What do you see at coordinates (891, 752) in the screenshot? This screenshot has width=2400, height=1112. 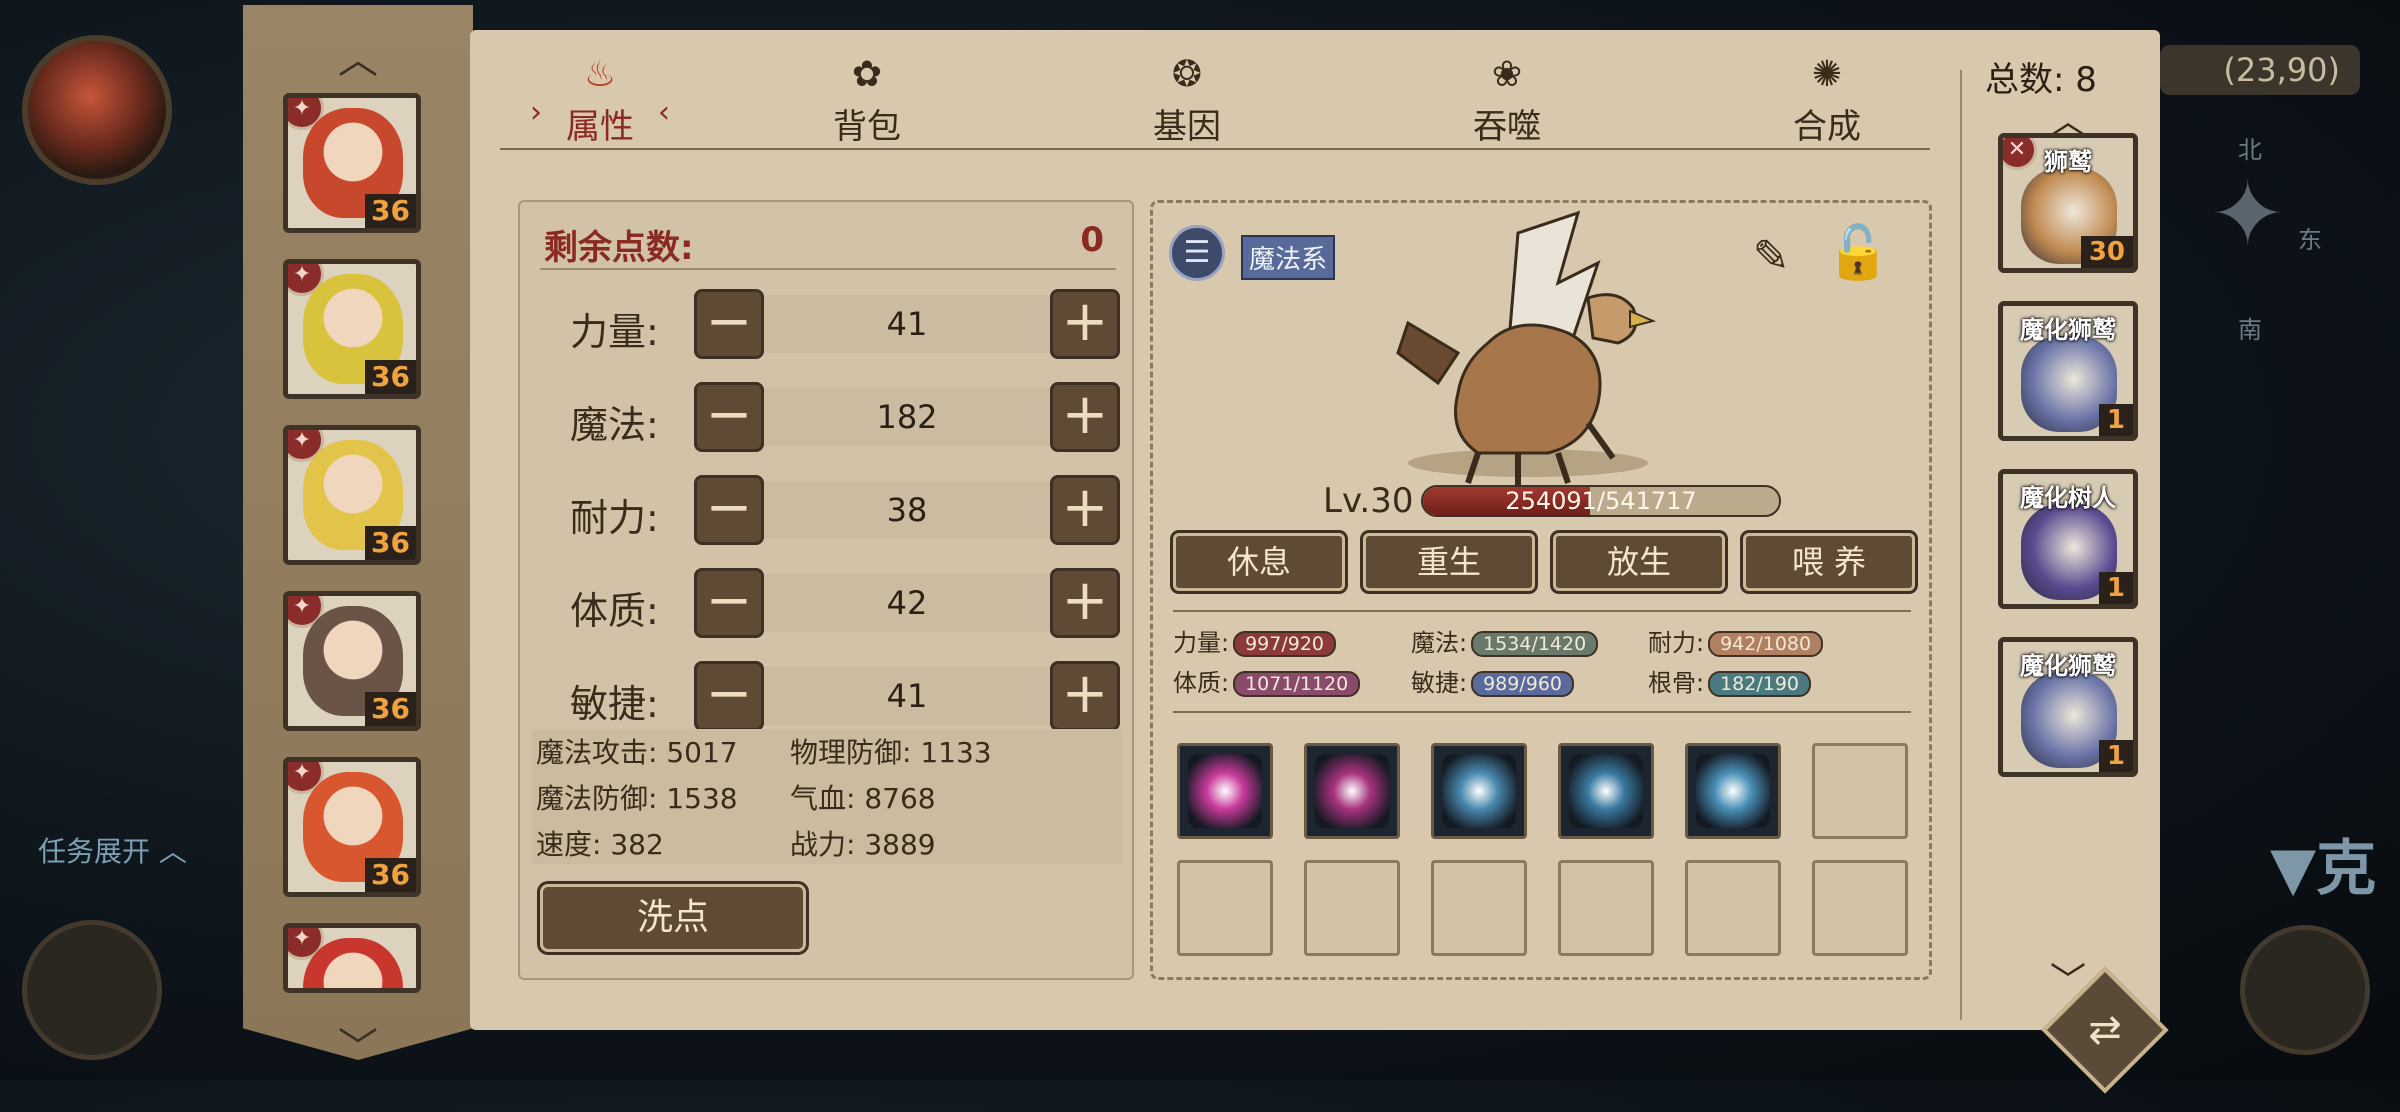 I see `physical-defense: 物理防御: 1133` at bounding box center [891, 752].